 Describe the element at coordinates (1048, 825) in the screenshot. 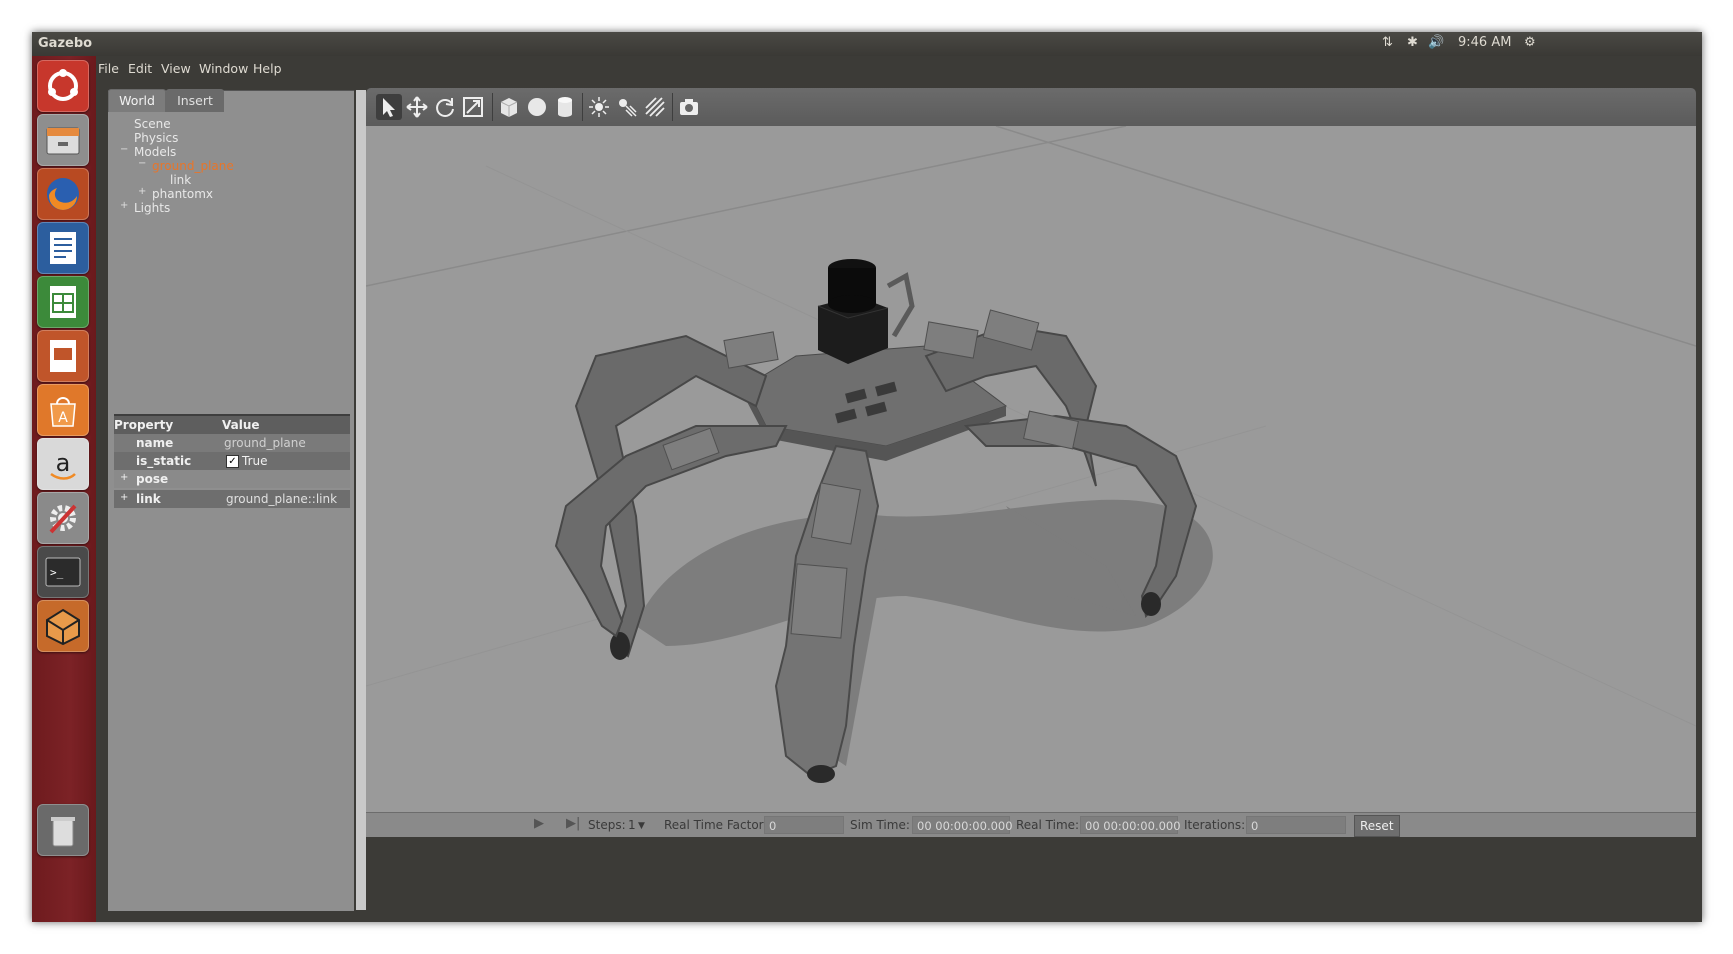

I see `real-time-label: Real Time:` at that location.